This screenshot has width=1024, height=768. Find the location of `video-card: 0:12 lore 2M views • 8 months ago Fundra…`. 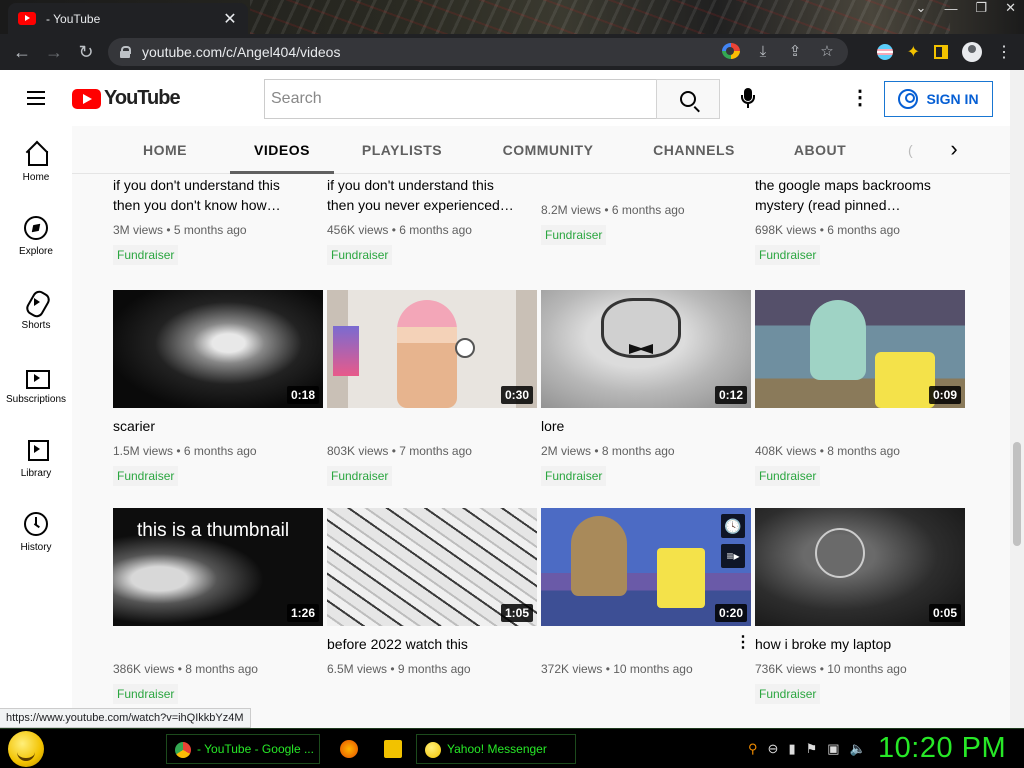

video-card: 0:12 lore 2M views • 8 months ago Fundra… is located at coordinates (646, 388).